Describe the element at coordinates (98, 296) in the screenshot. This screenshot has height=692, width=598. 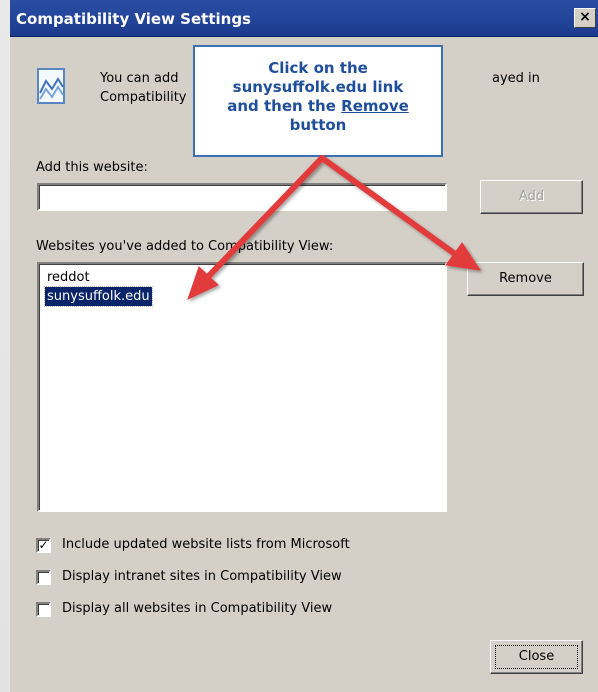
I see `list-item-sunysuffolk: sunysuffolk.edu` at that location.